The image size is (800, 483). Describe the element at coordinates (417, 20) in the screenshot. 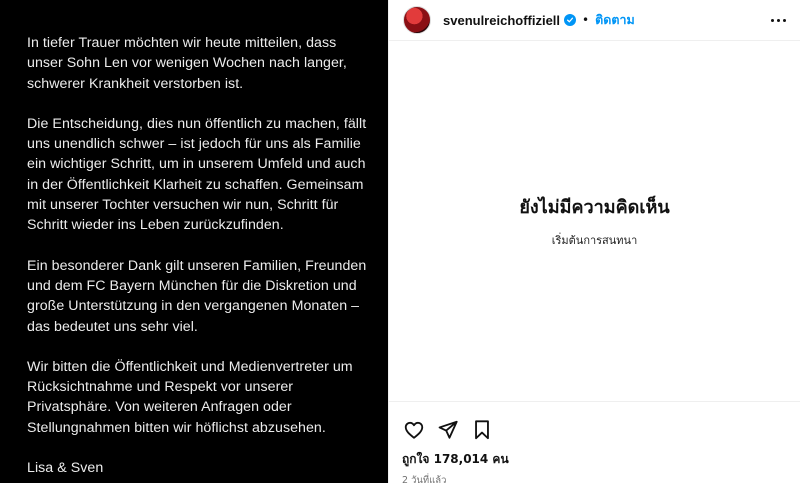

I see `avatar` at that location.